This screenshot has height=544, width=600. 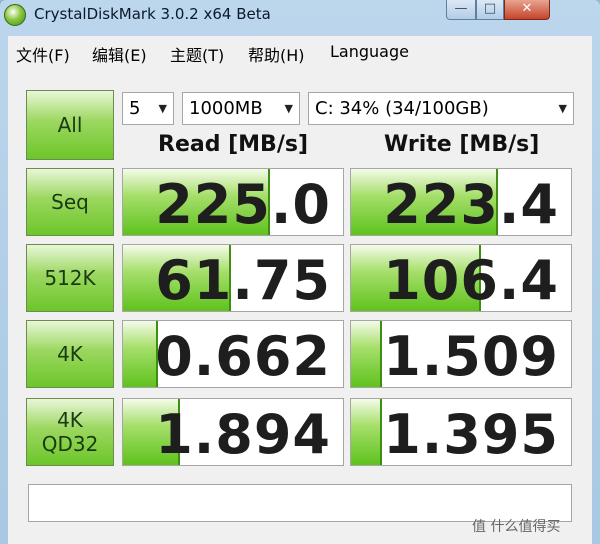 What do you see at coordinates (43, 54) in the screenshot?
I see `menu-file: 文件(F)` at bounding box center [43, 54].